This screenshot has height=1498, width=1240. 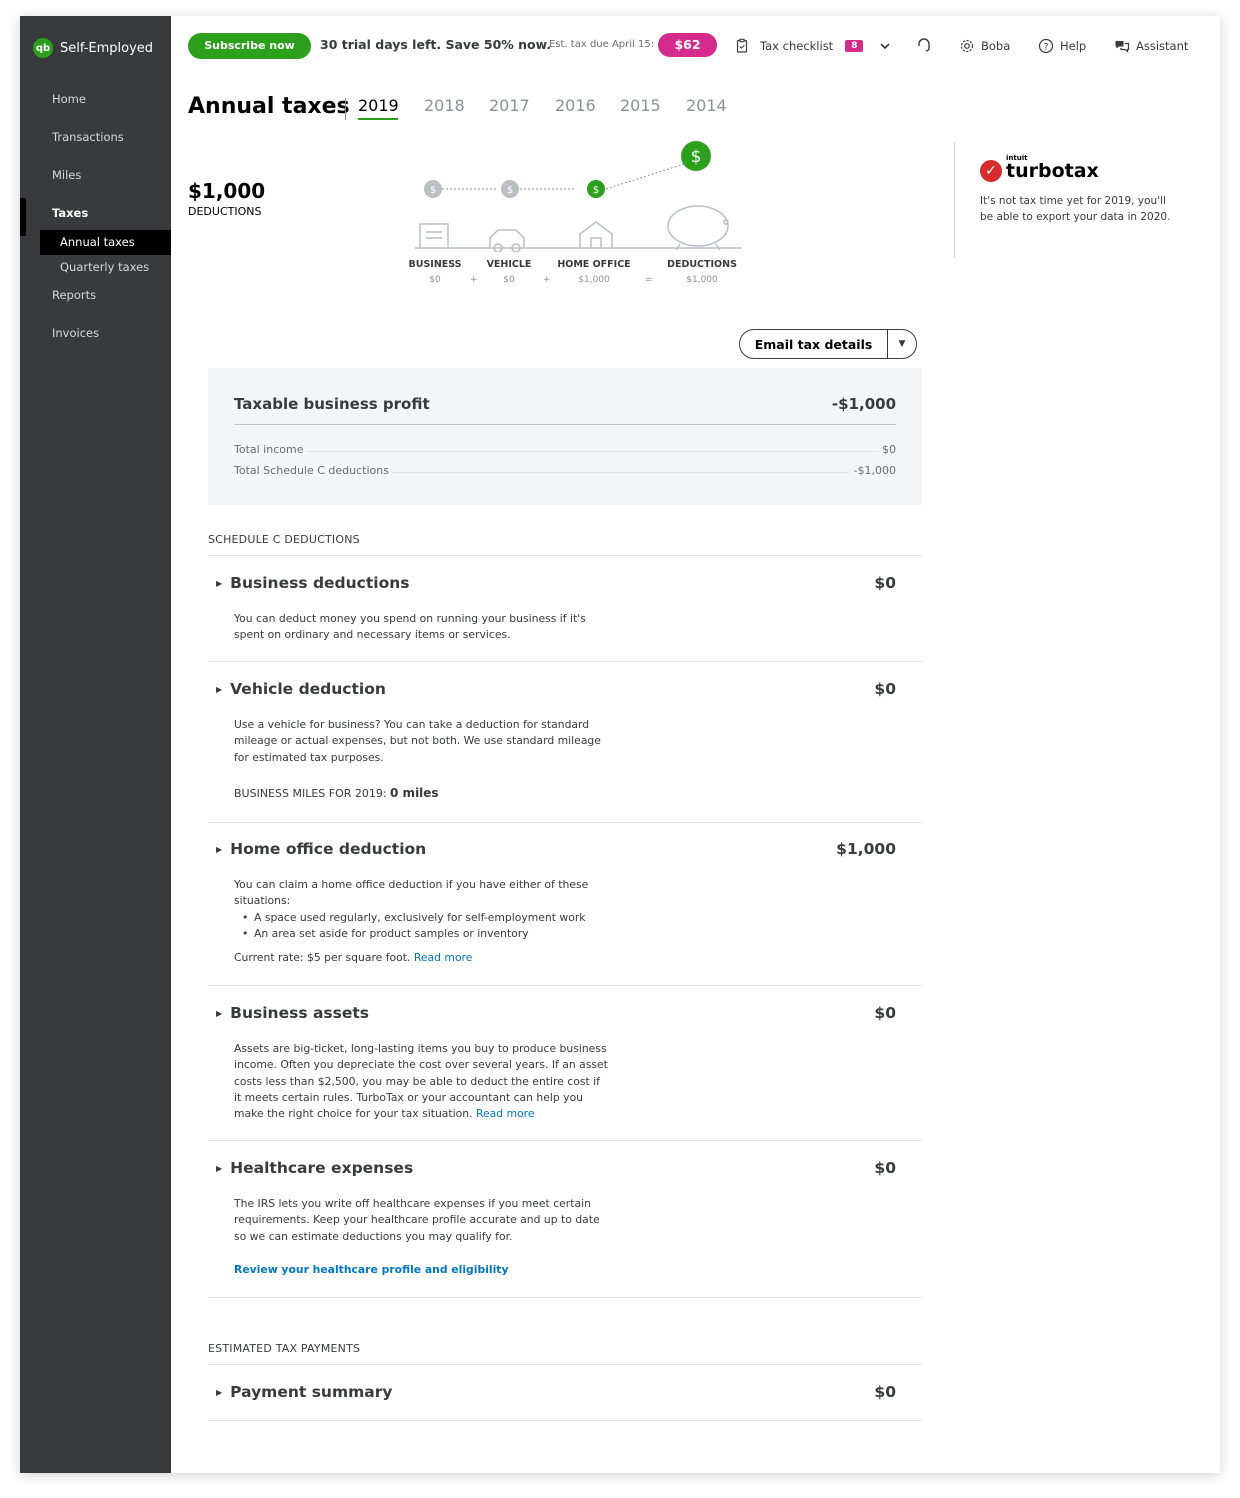 I want to click on business-assets-toggle: ▶ Business assets, so click(x=292, y=1013).